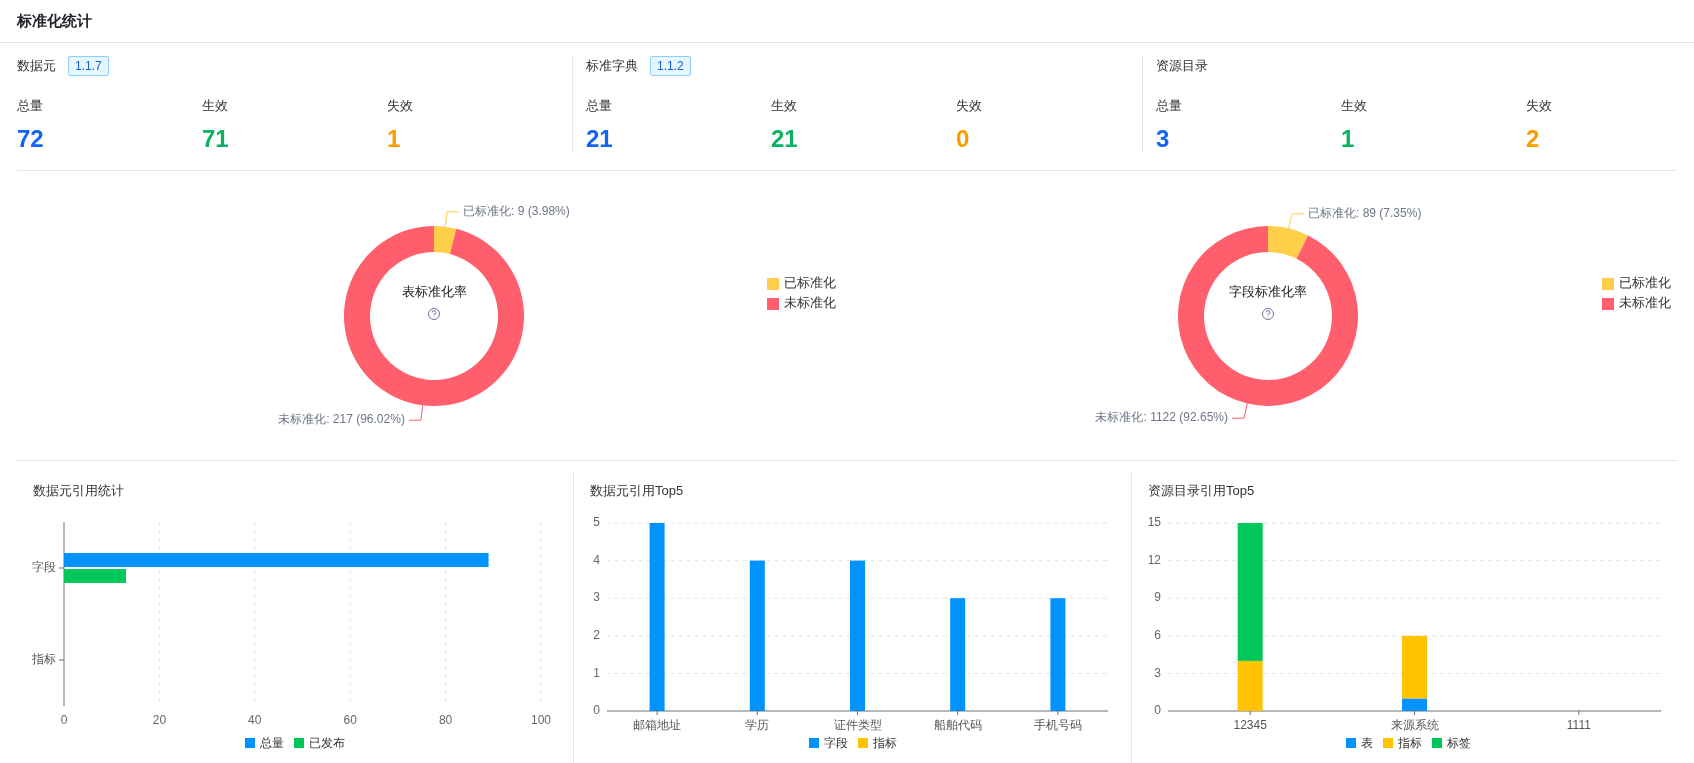 The width and height of the screenshot is (1694, 763). Describe the element at coordinates (957, 725) in the screenshot. I see `category-label: 船舶代码` at that location.